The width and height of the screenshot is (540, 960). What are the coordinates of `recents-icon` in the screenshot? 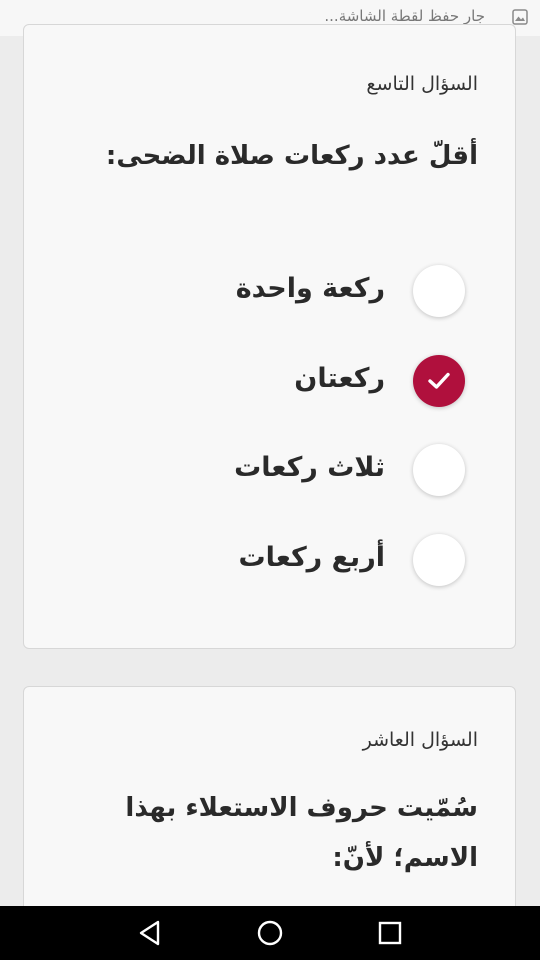 It's located at (390, 933).